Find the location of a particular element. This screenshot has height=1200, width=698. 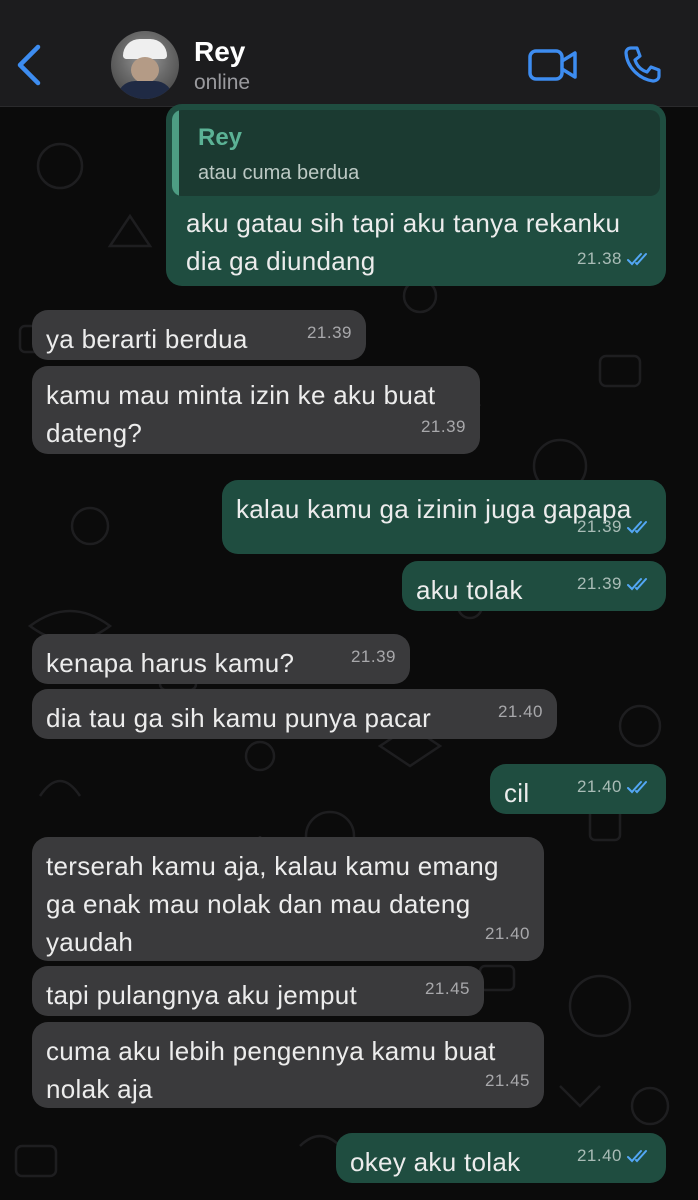

message-bubble-incoming: tapi pulangnya aku jemput 21.45 is located at coordinates (258, 991).